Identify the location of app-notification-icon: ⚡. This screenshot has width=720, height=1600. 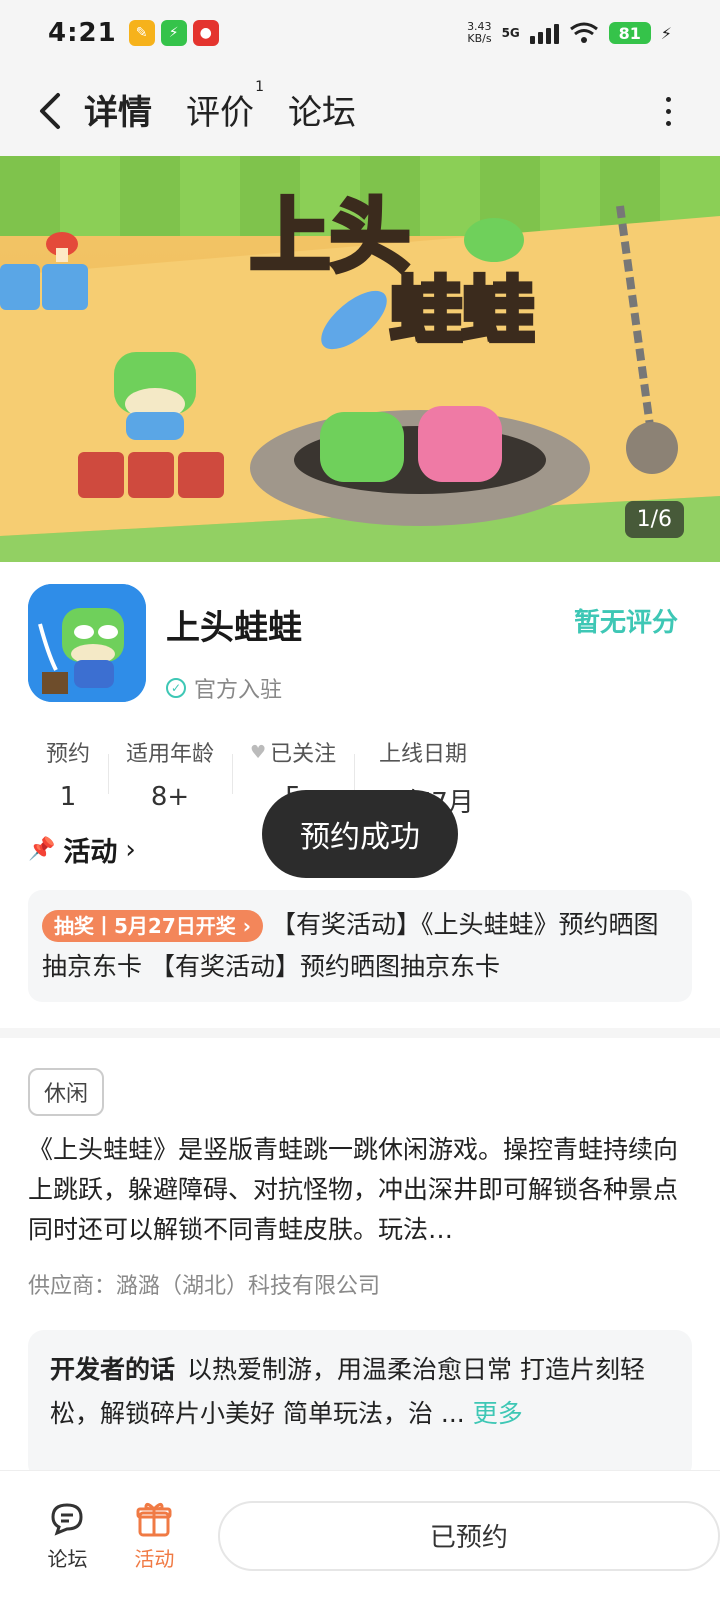
(173, 33).